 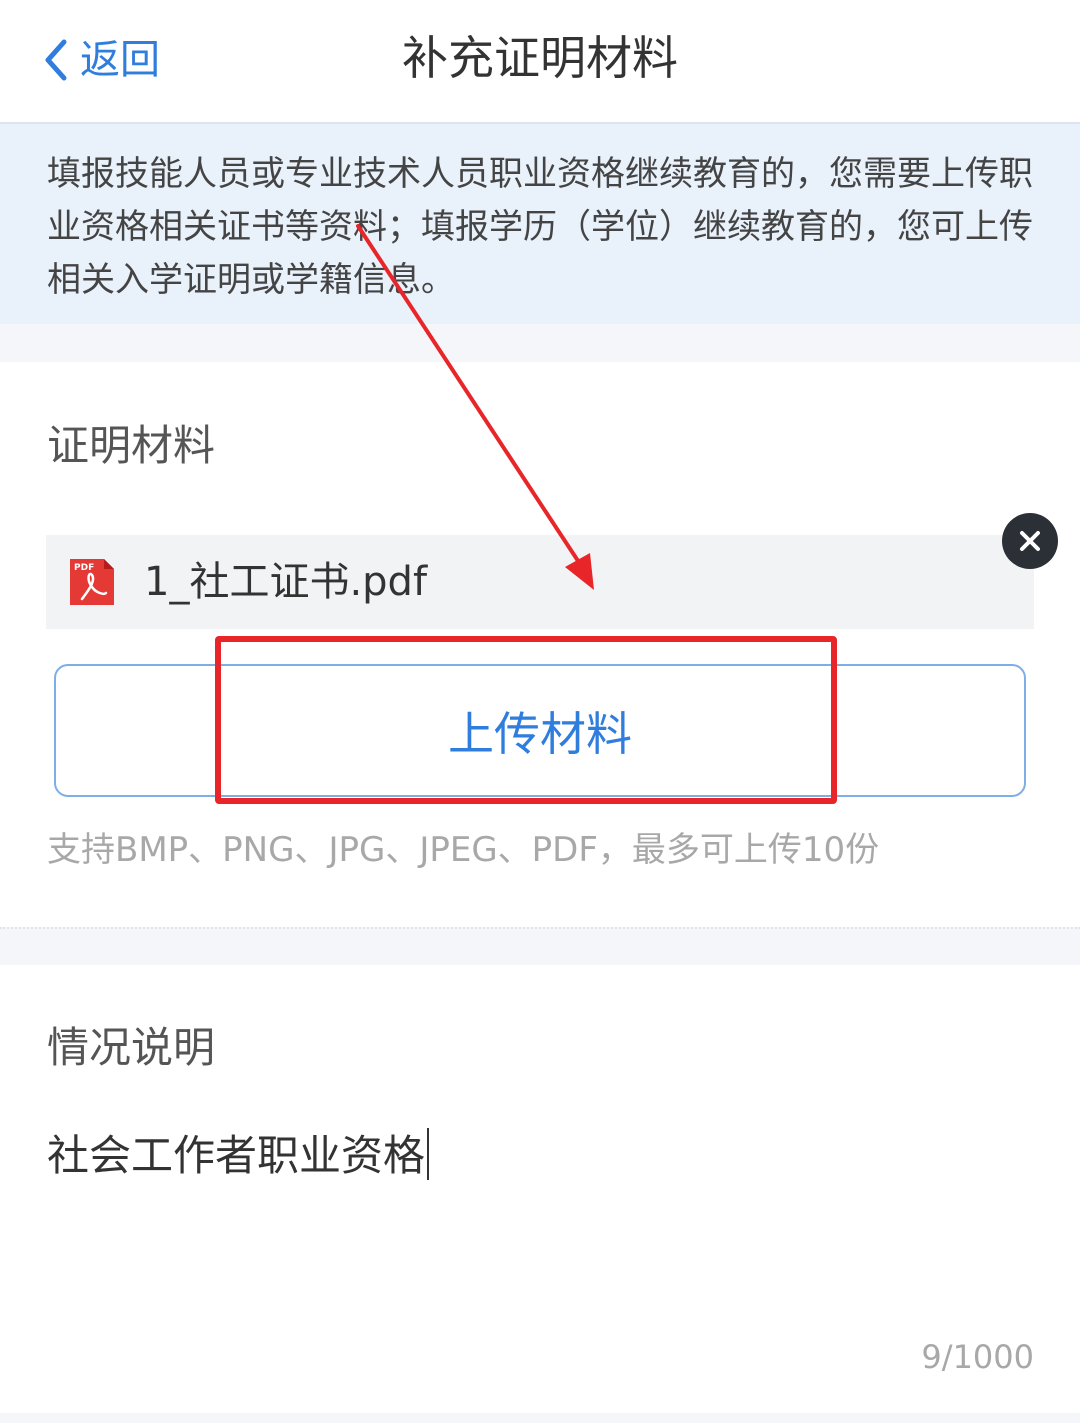 What do you see at coordinates (540, 58) in the screenshot?
I see `page-title: 补充证明材料` at bounding box center [540, 58].